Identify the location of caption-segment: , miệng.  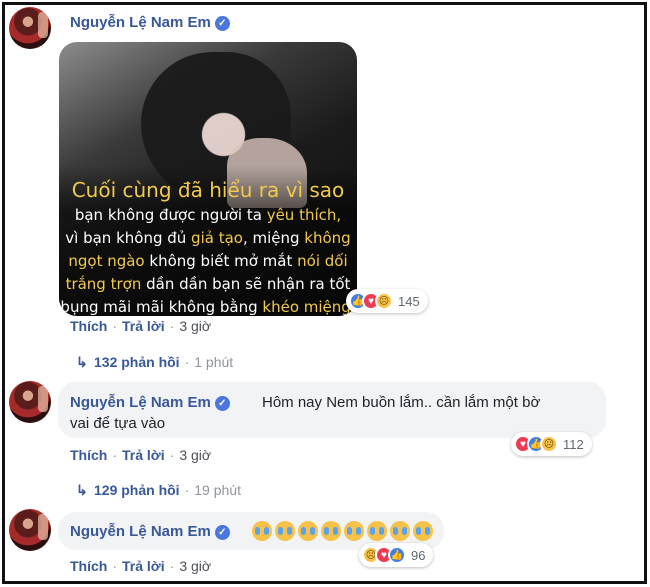
(273, 238).